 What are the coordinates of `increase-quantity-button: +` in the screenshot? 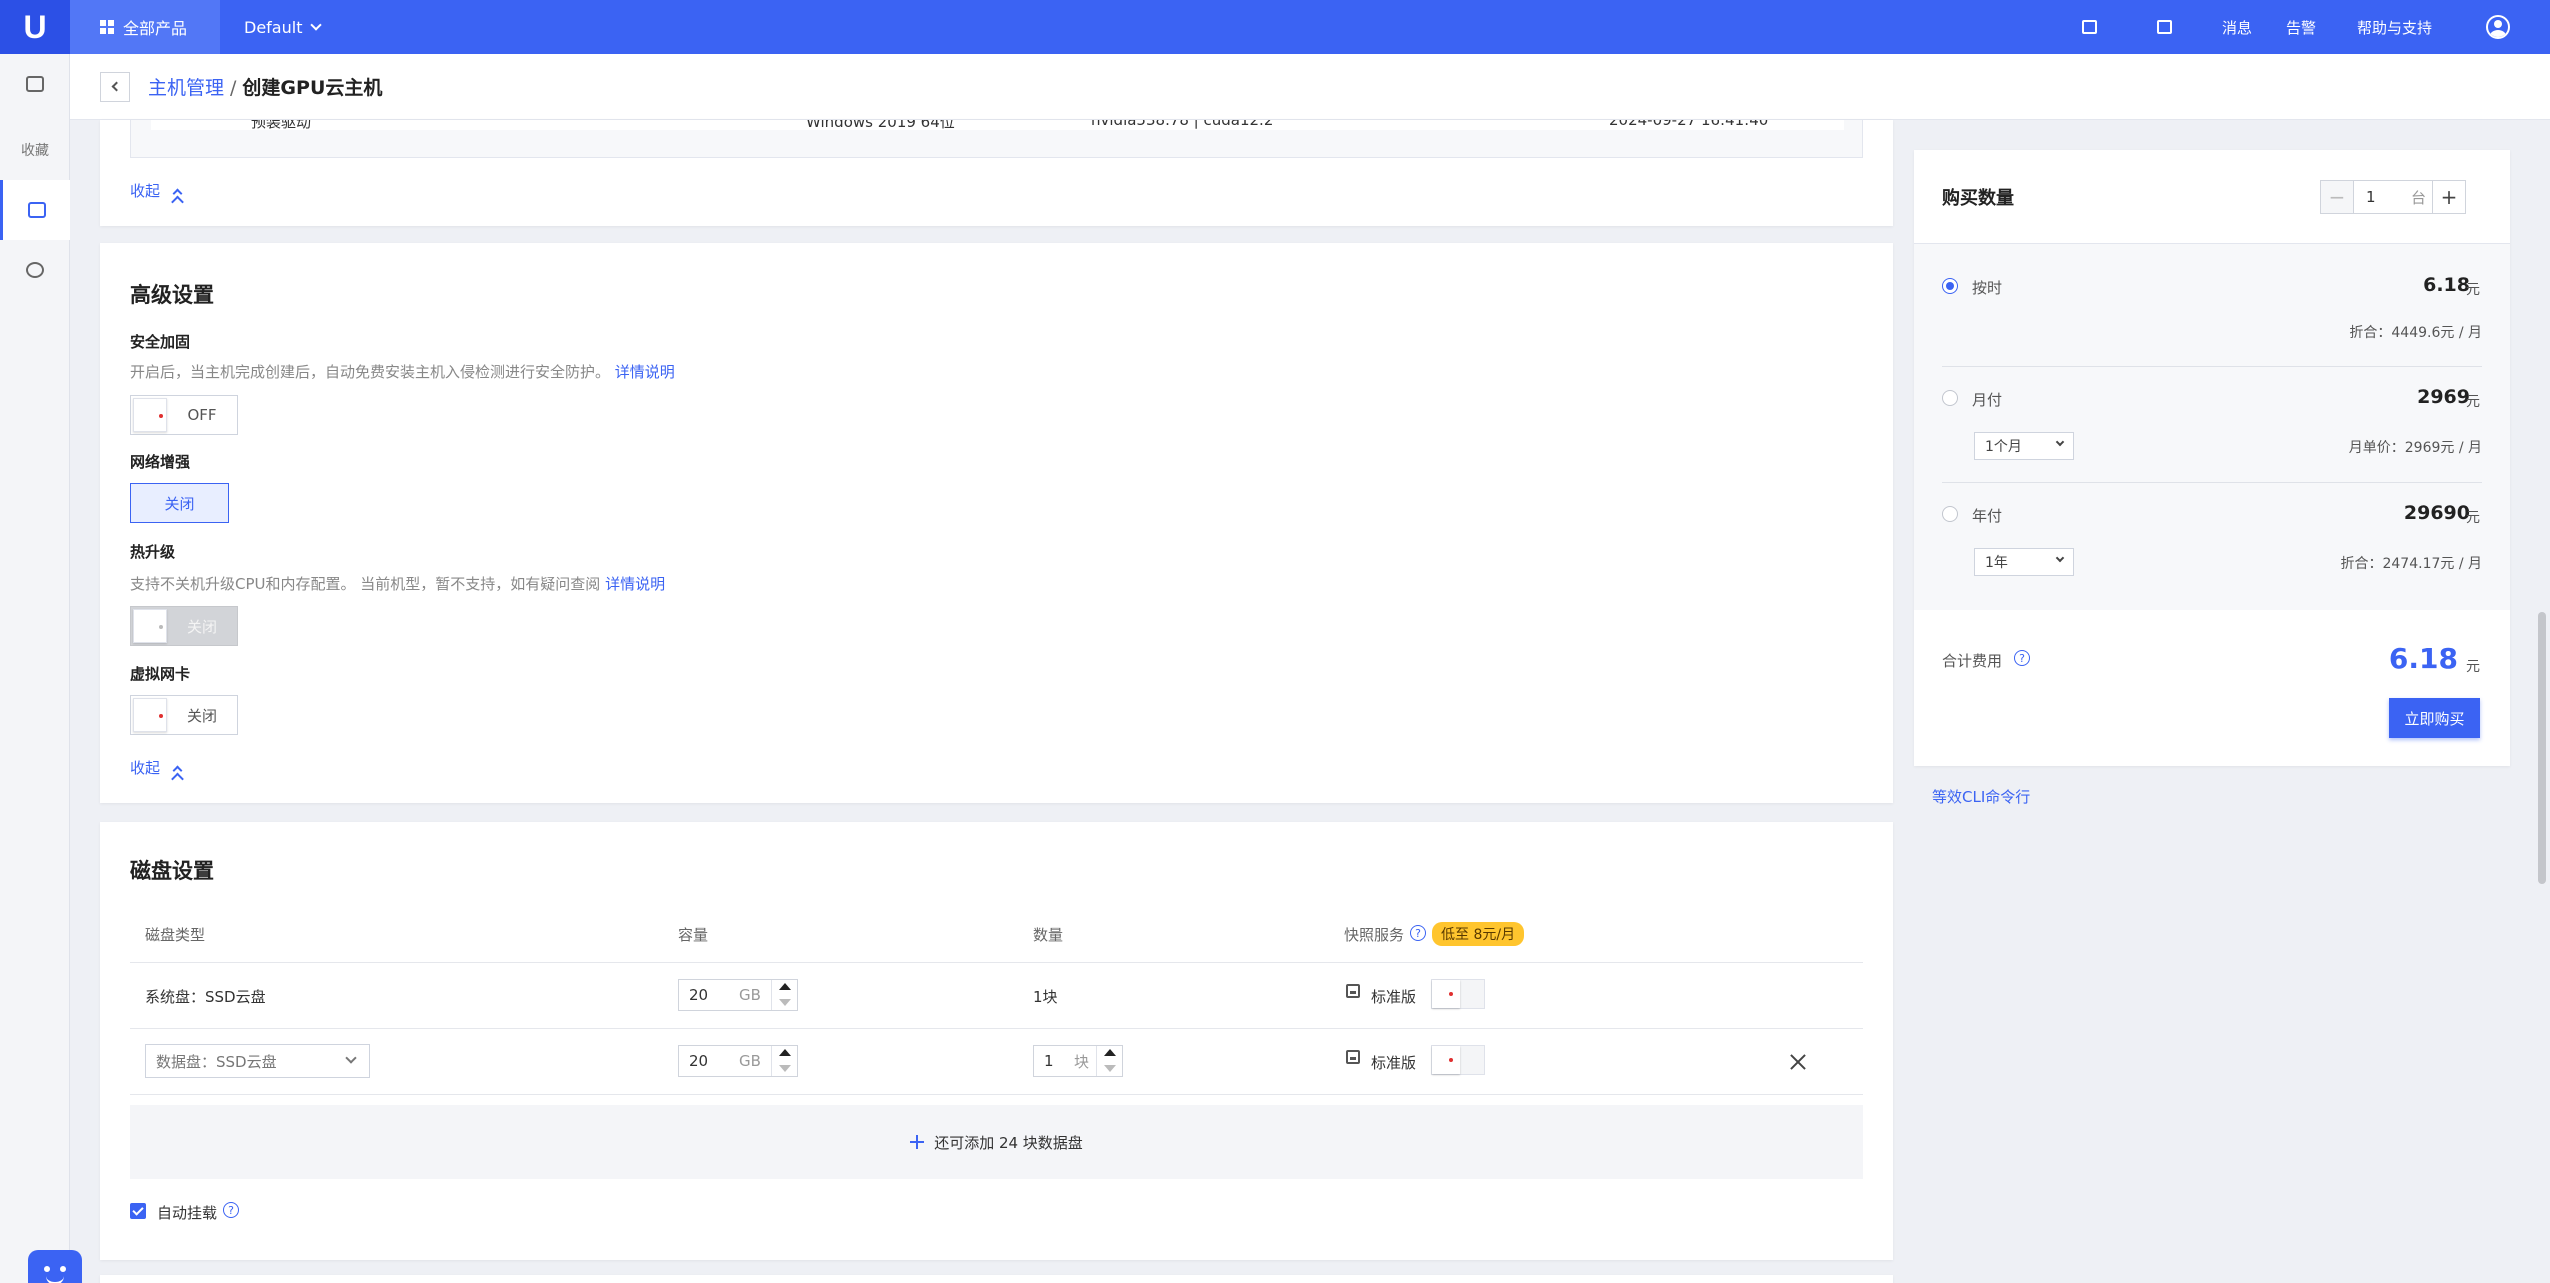 It's located at (2449, 197).